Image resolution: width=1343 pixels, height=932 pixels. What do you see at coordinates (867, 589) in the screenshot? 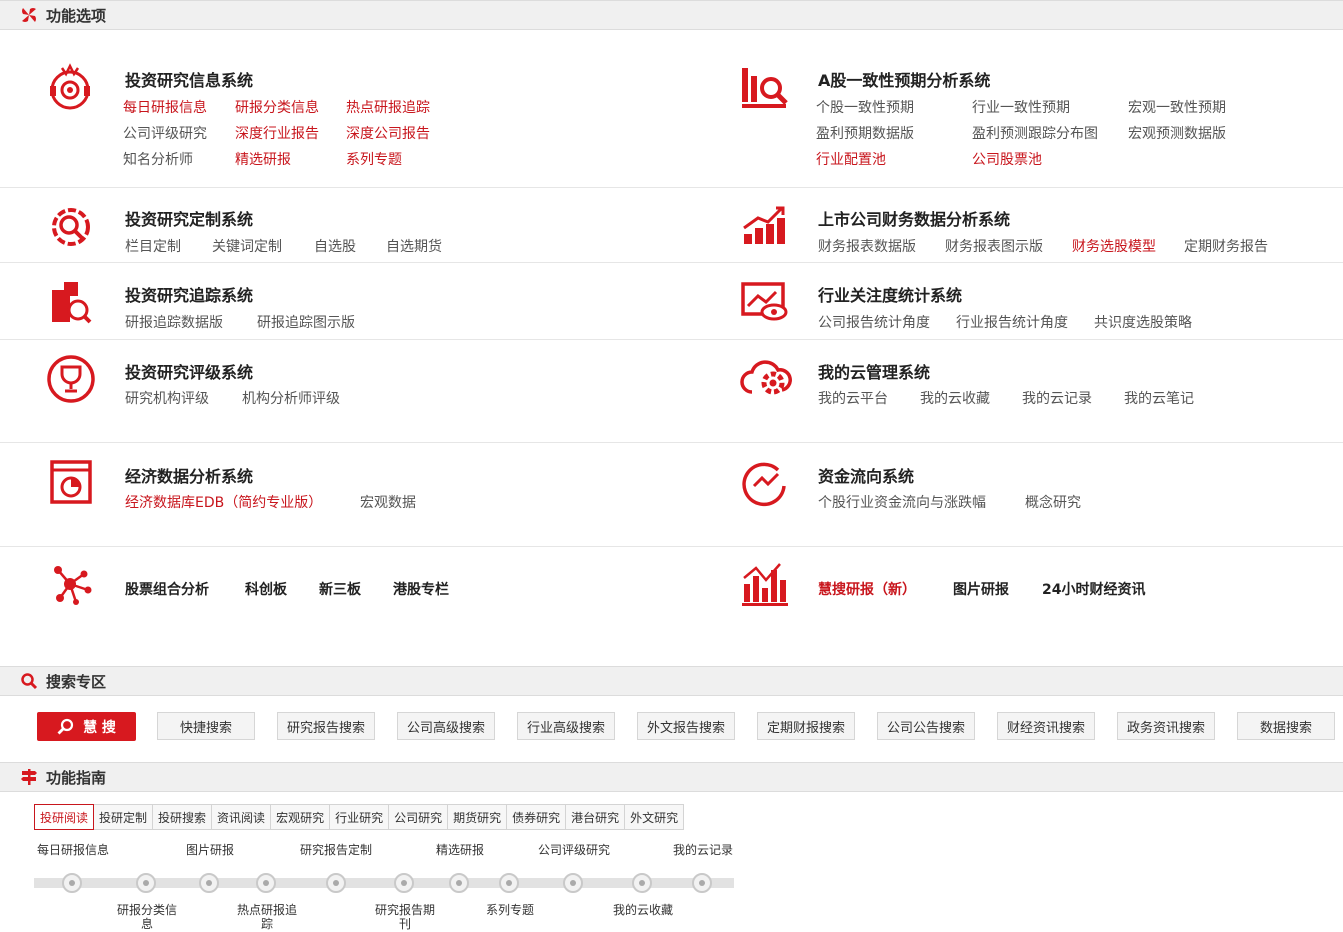
I see `extra-right-link: 慧搜研报（新）` at bounding box center [867, 589].